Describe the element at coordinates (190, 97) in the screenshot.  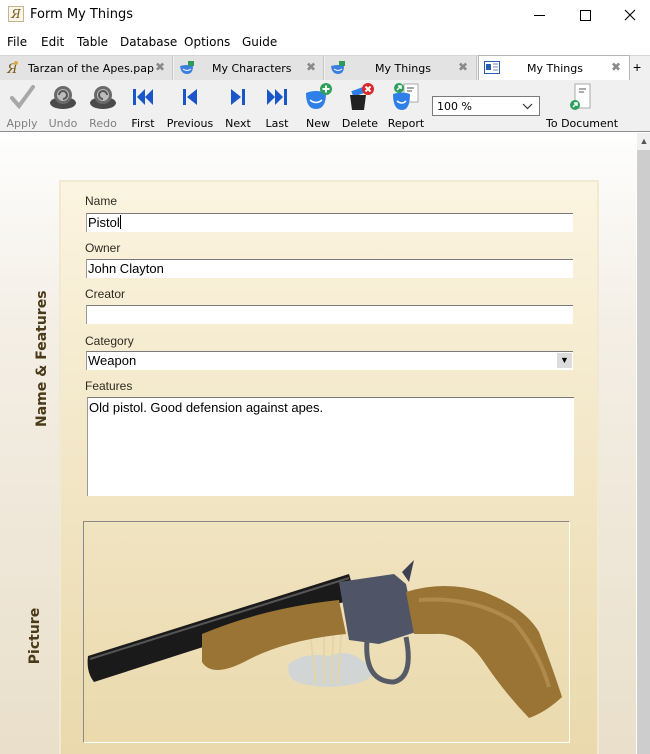
I see `previous-record-icon` at that location.